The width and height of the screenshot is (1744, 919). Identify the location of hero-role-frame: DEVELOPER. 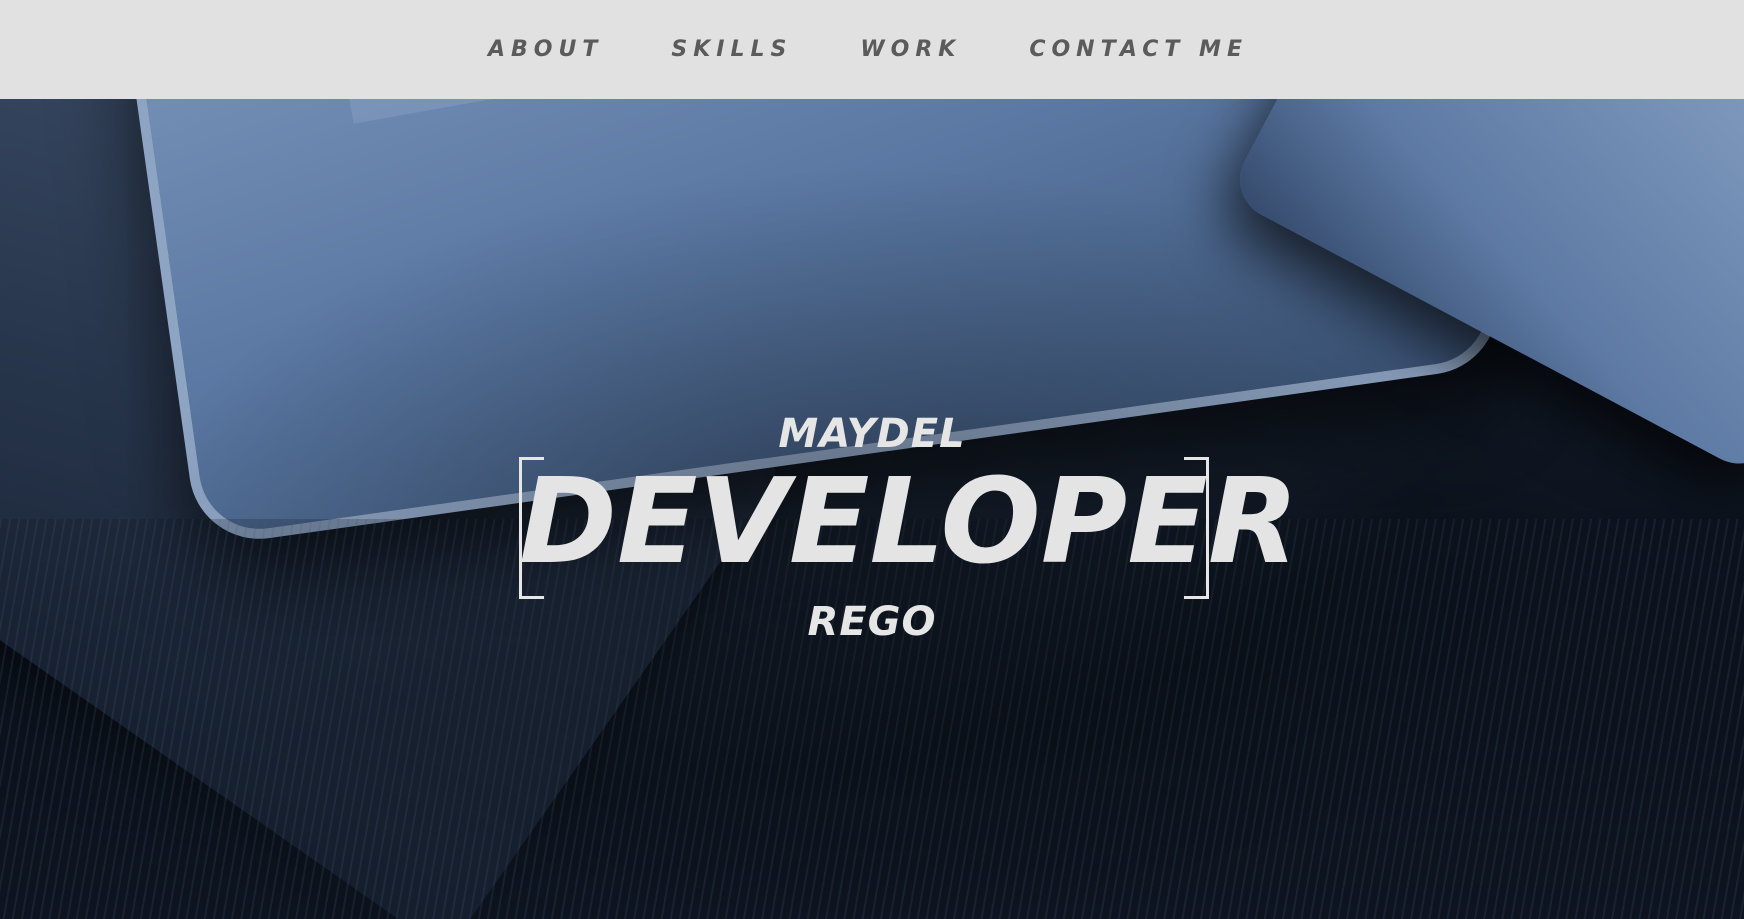
(909, 525).